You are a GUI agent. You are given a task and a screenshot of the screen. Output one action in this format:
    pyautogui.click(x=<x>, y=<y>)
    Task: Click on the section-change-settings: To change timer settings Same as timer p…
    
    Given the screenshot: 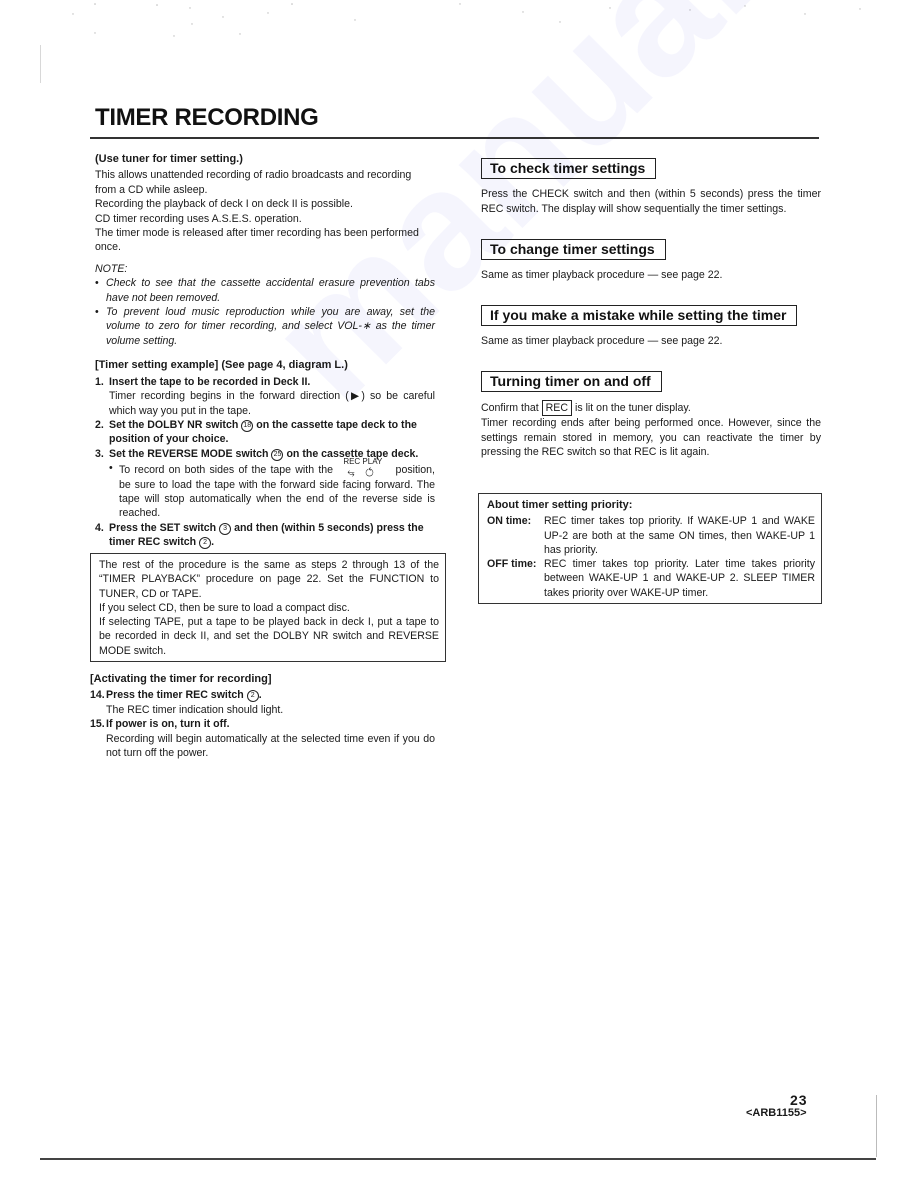 What is the action you would take?
    pyautogui.click(x=651, y=261)
    